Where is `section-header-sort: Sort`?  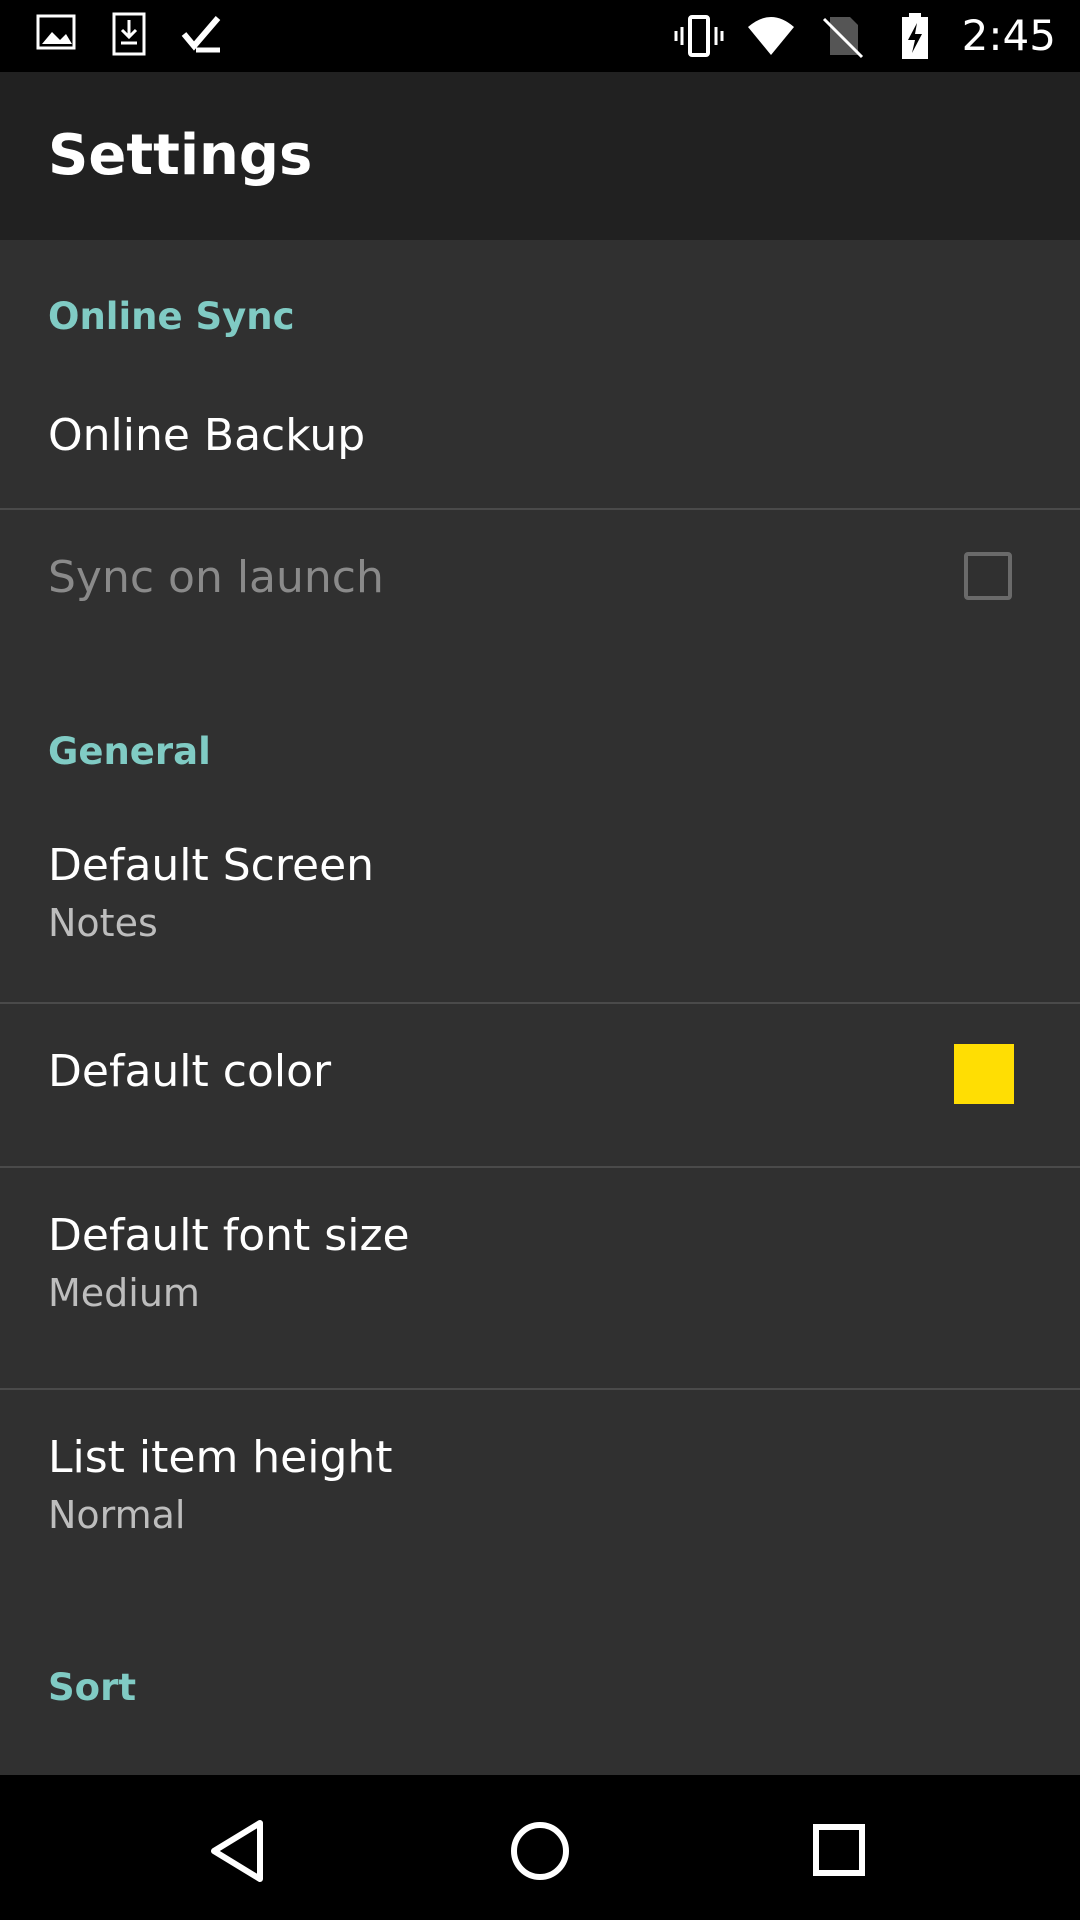 section-header-sort: Sort is located at coordinates (92, 1687).